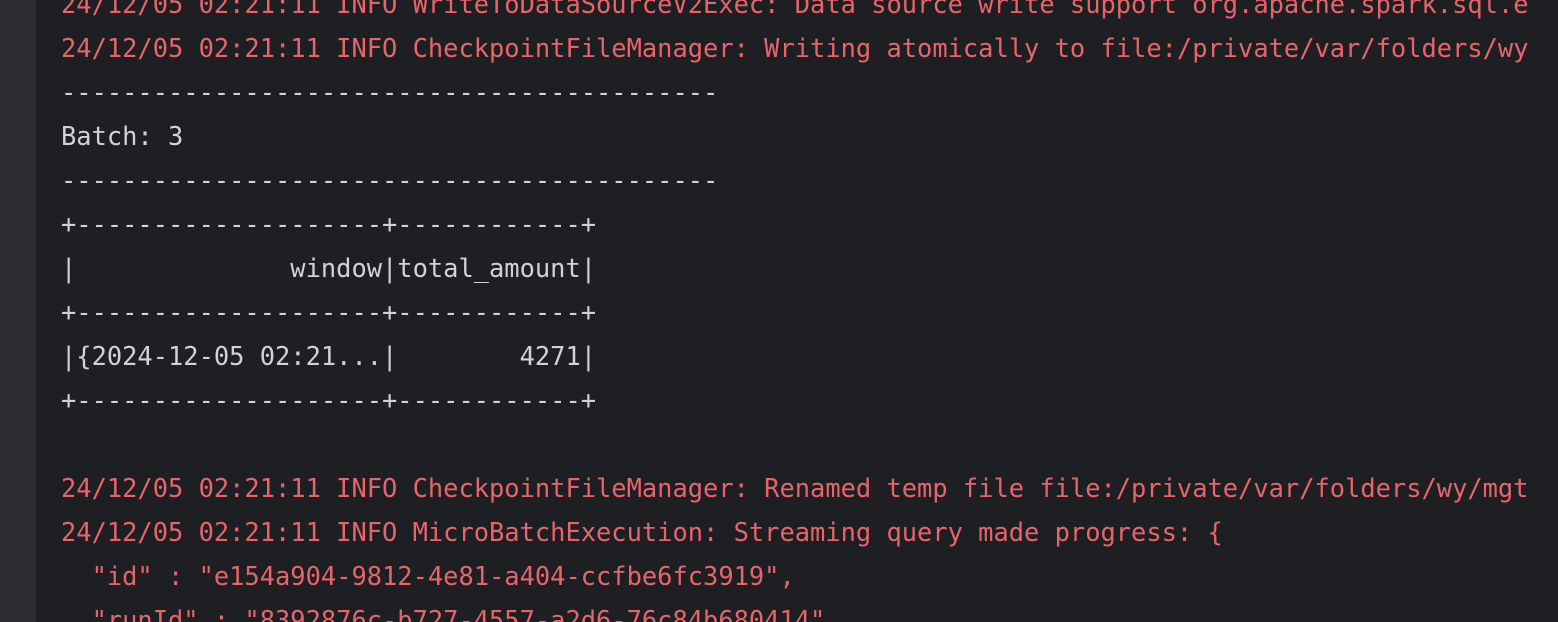 The width and height of the screenshot is (1558, 622). I want to click on table-row: |{2024-12-05 02:21...| 4271|, so click(329, 356).